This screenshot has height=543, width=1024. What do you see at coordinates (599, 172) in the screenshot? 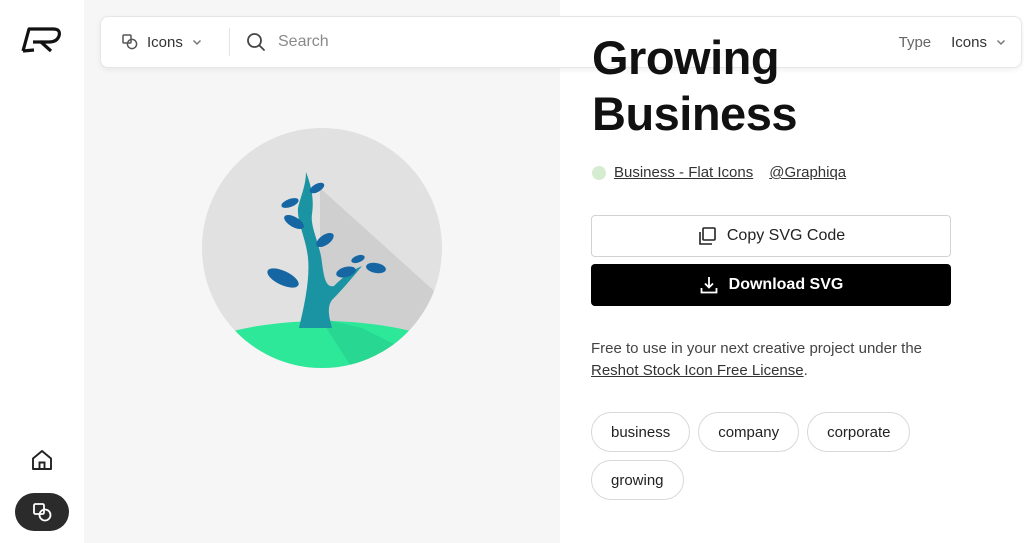
I see `collection-dot` at bounding box center [599, 172].